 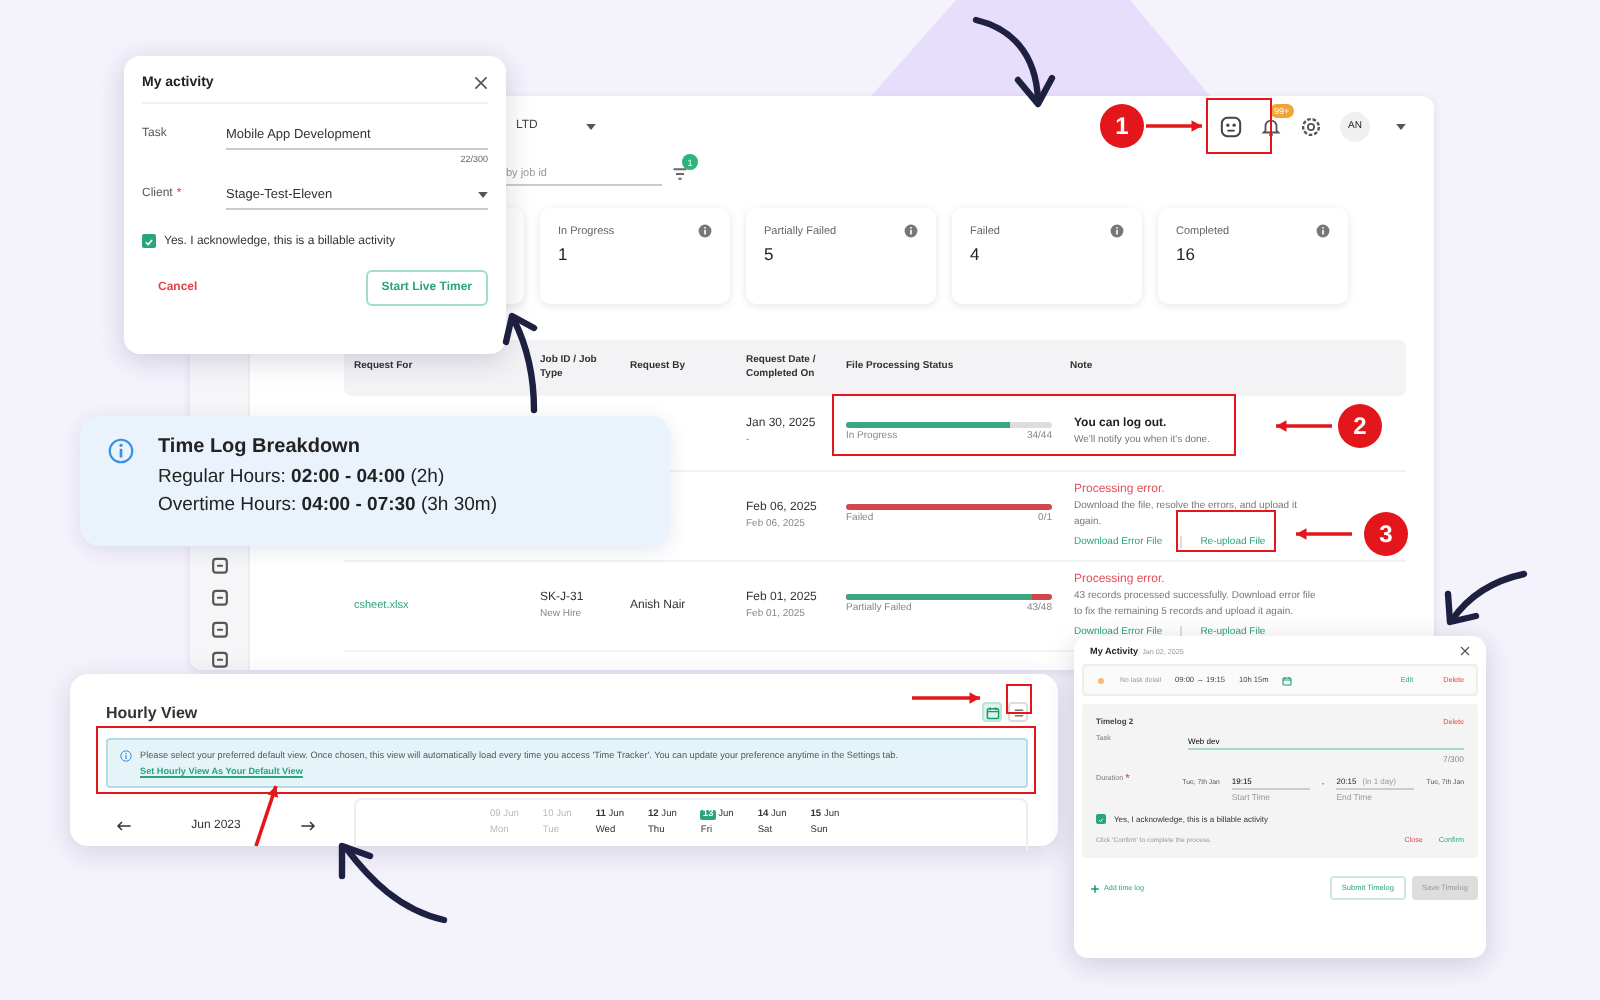 I want to click on stat-value: 4, so click(x=976, y=254).